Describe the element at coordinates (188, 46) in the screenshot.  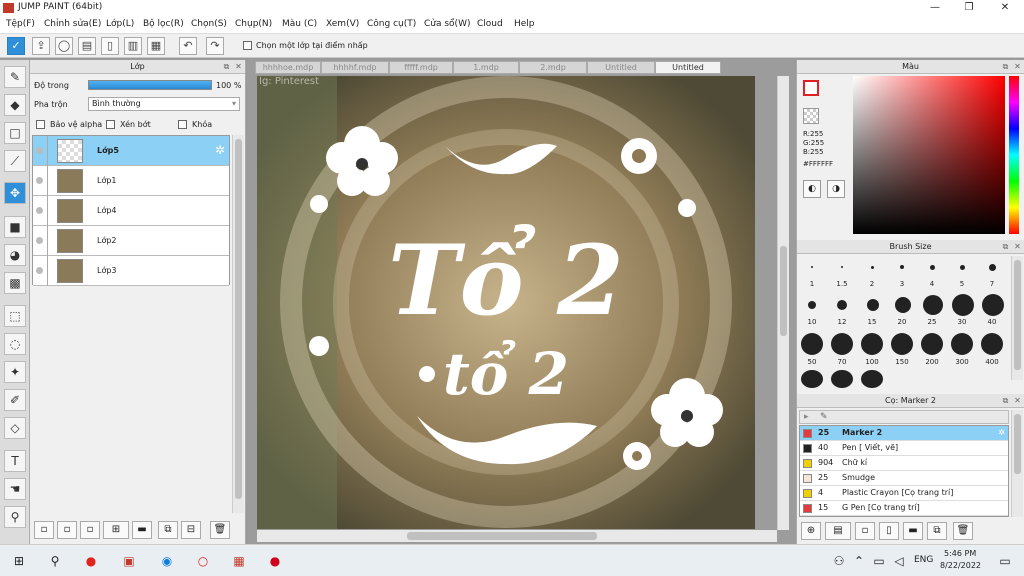
I see `undo-icon: ↶` at that location.